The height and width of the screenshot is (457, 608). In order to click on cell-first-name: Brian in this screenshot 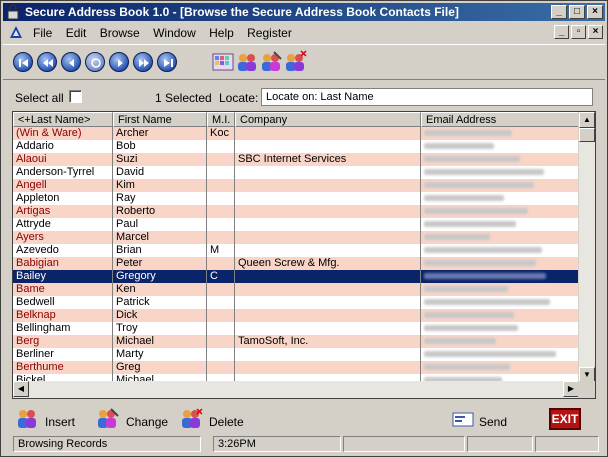, I will do `click(160, 250)`.